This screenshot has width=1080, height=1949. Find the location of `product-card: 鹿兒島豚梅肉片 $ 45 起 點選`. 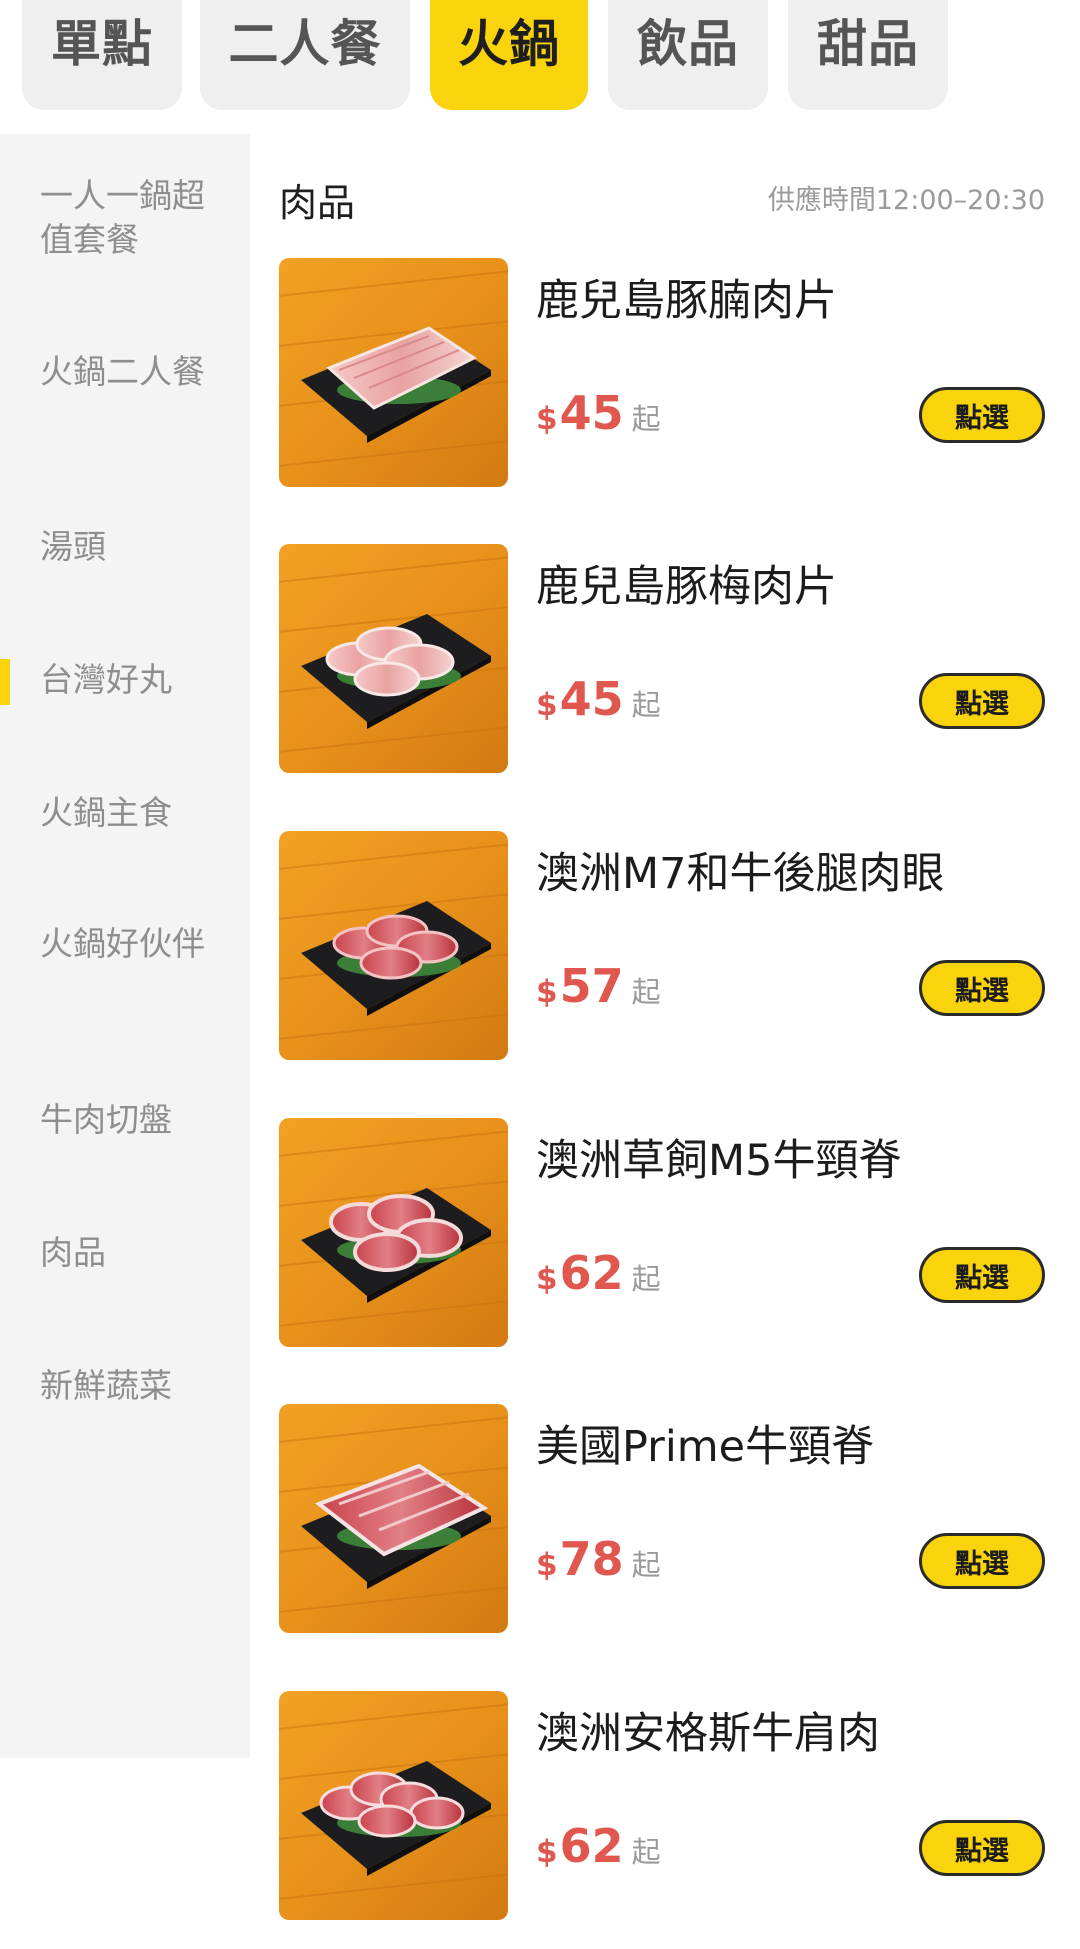

product-card: 鹿兒島豚梅肉片 $ 45 起 點選 is located at coordinates (662, 659).